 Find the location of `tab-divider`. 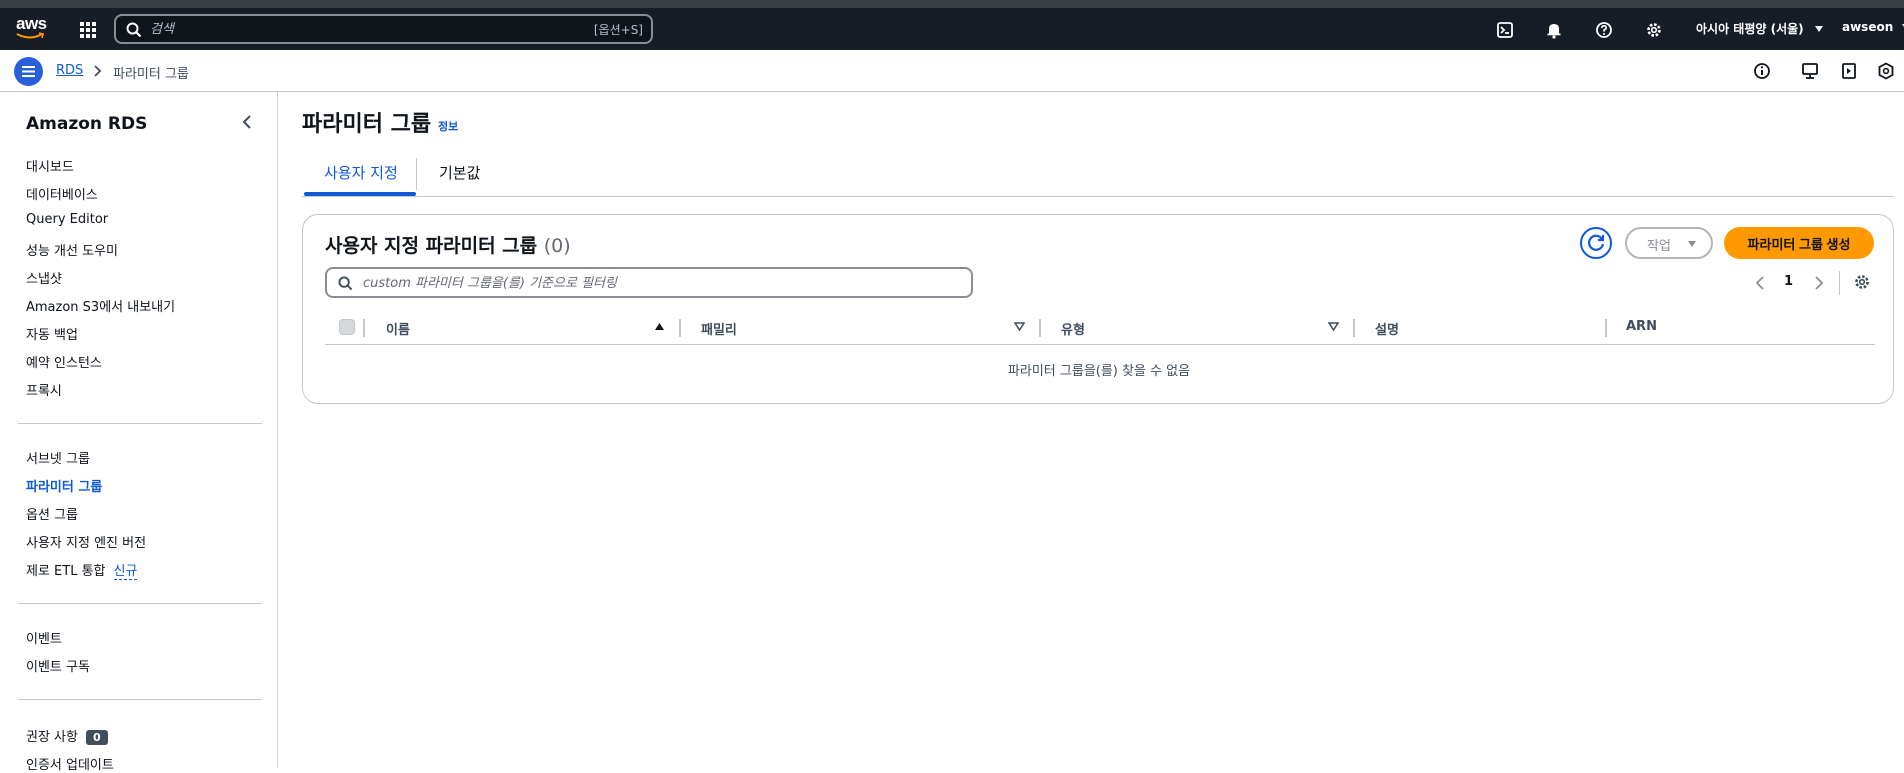

tab-divider is located at coordinates (416, 174).